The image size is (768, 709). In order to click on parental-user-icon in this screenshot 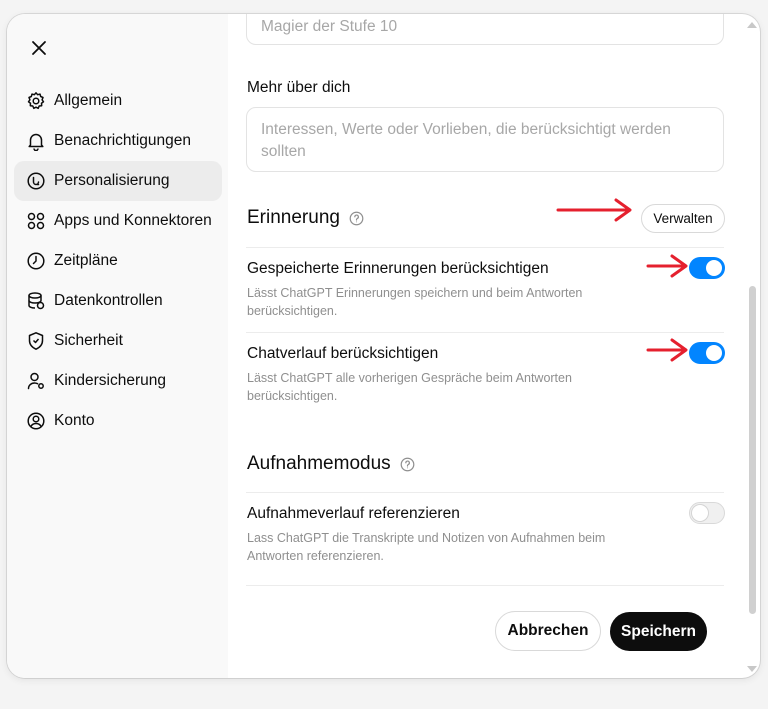, I will do `click(36, 381)`.